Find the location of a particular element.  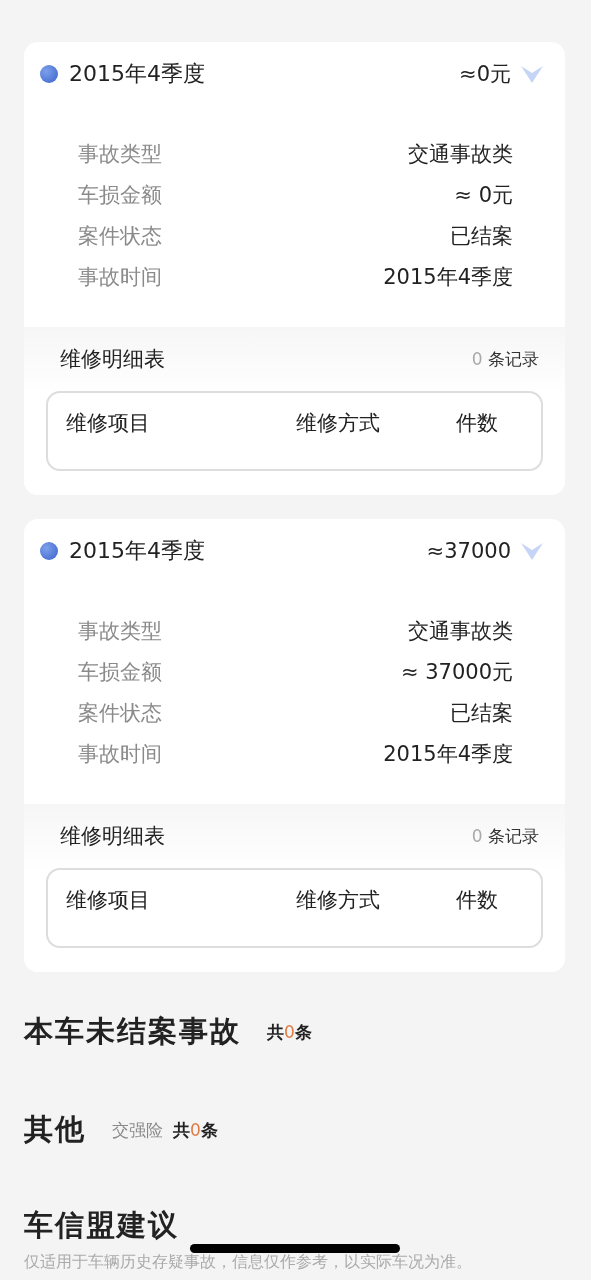

section-title: 本车未结案事故 is located at coordinates (132, 1031).